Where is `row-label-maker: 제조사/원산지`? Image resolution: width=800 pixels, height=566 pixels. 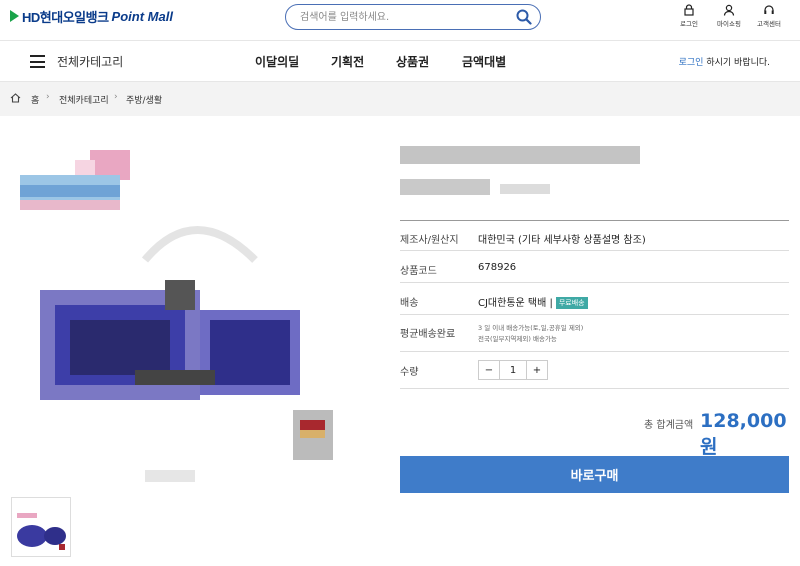 row-label-maker: 제조사/원산지 is located at coordinates (429, 240).